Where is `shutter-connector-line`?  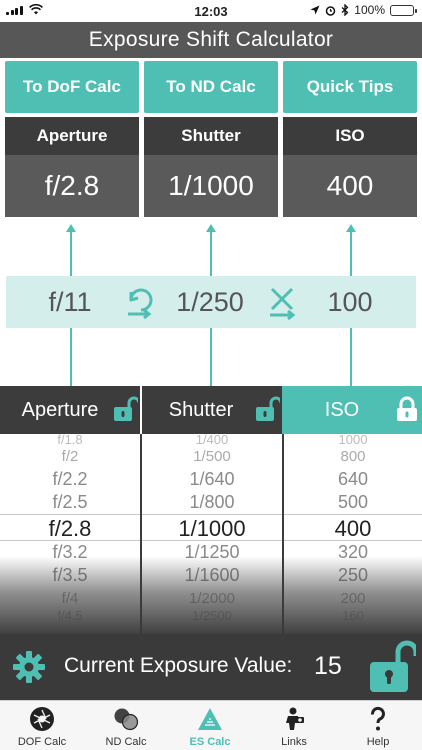
shutter-connector-line is located at coordinates (211, 253).